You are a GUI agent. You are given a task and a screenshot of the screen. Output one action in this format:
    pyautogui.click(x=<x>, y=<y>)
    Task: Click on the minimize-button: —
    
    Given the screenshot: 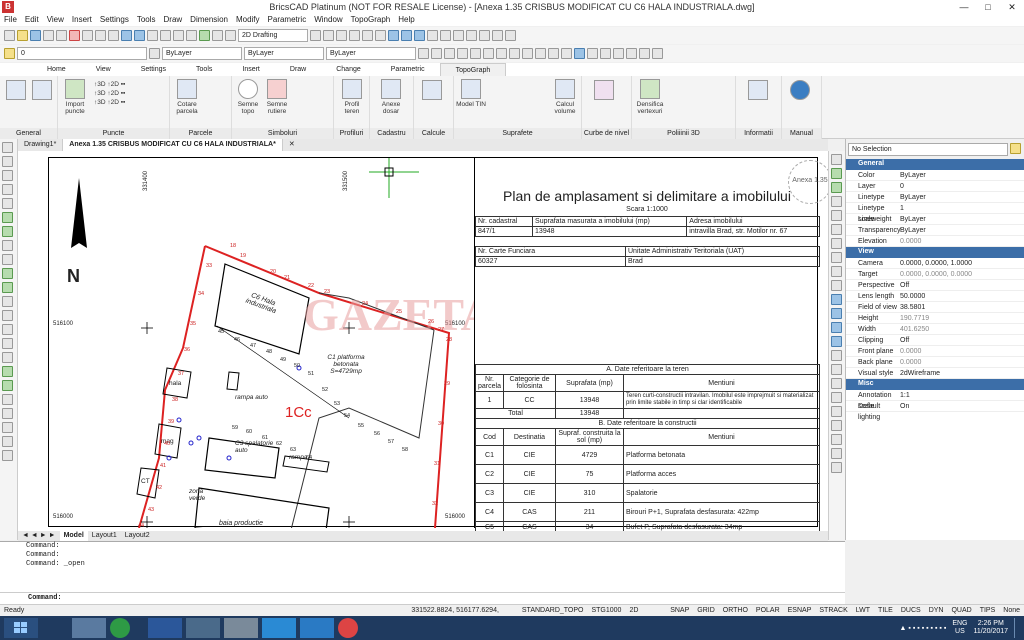 What is the action you would take?
    pyautogui.click(x=964, y=7)
    